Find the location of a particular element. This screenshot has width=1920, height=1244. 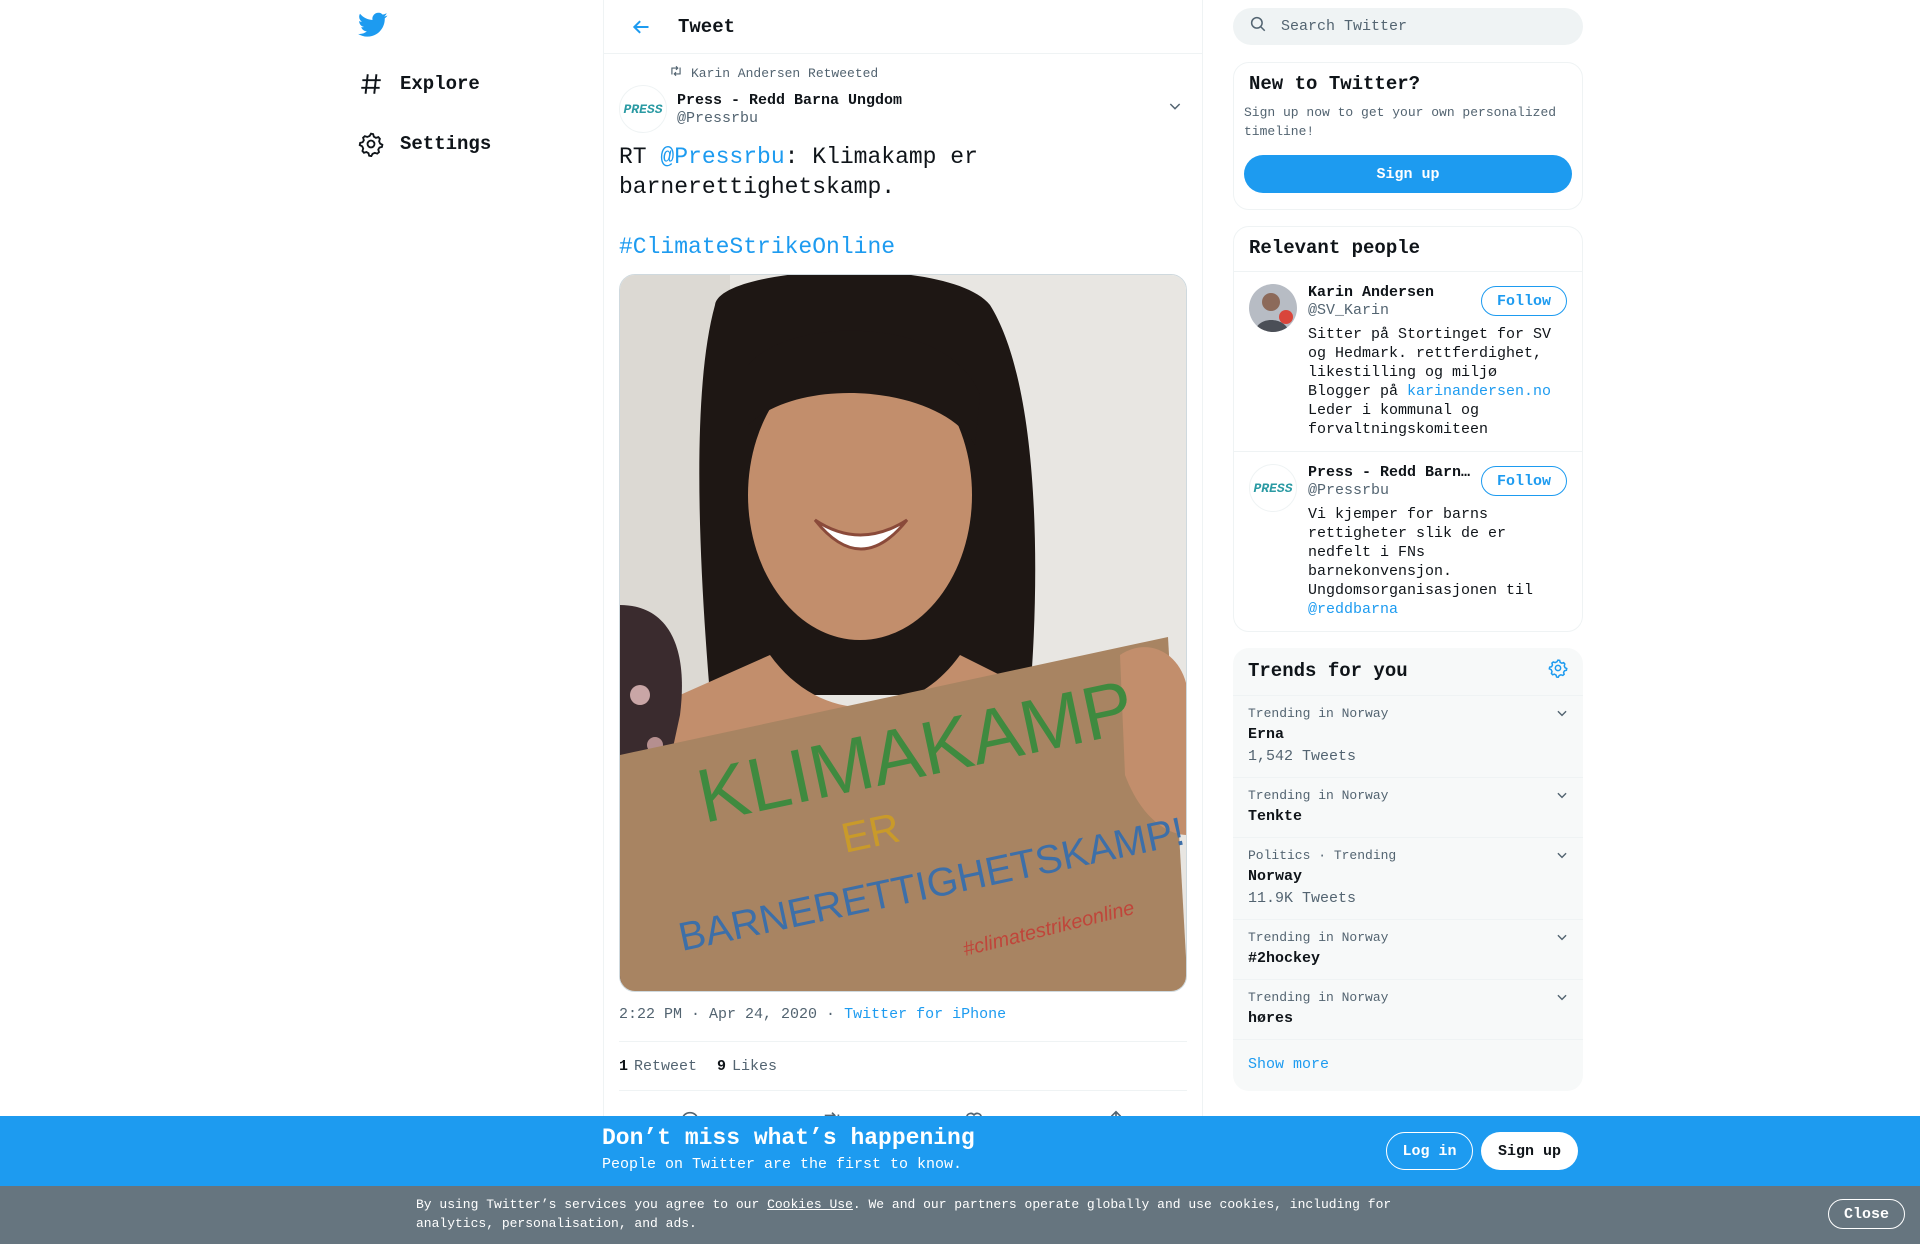

author-handle: @Pressrbu is located at coordinates (718, 118).